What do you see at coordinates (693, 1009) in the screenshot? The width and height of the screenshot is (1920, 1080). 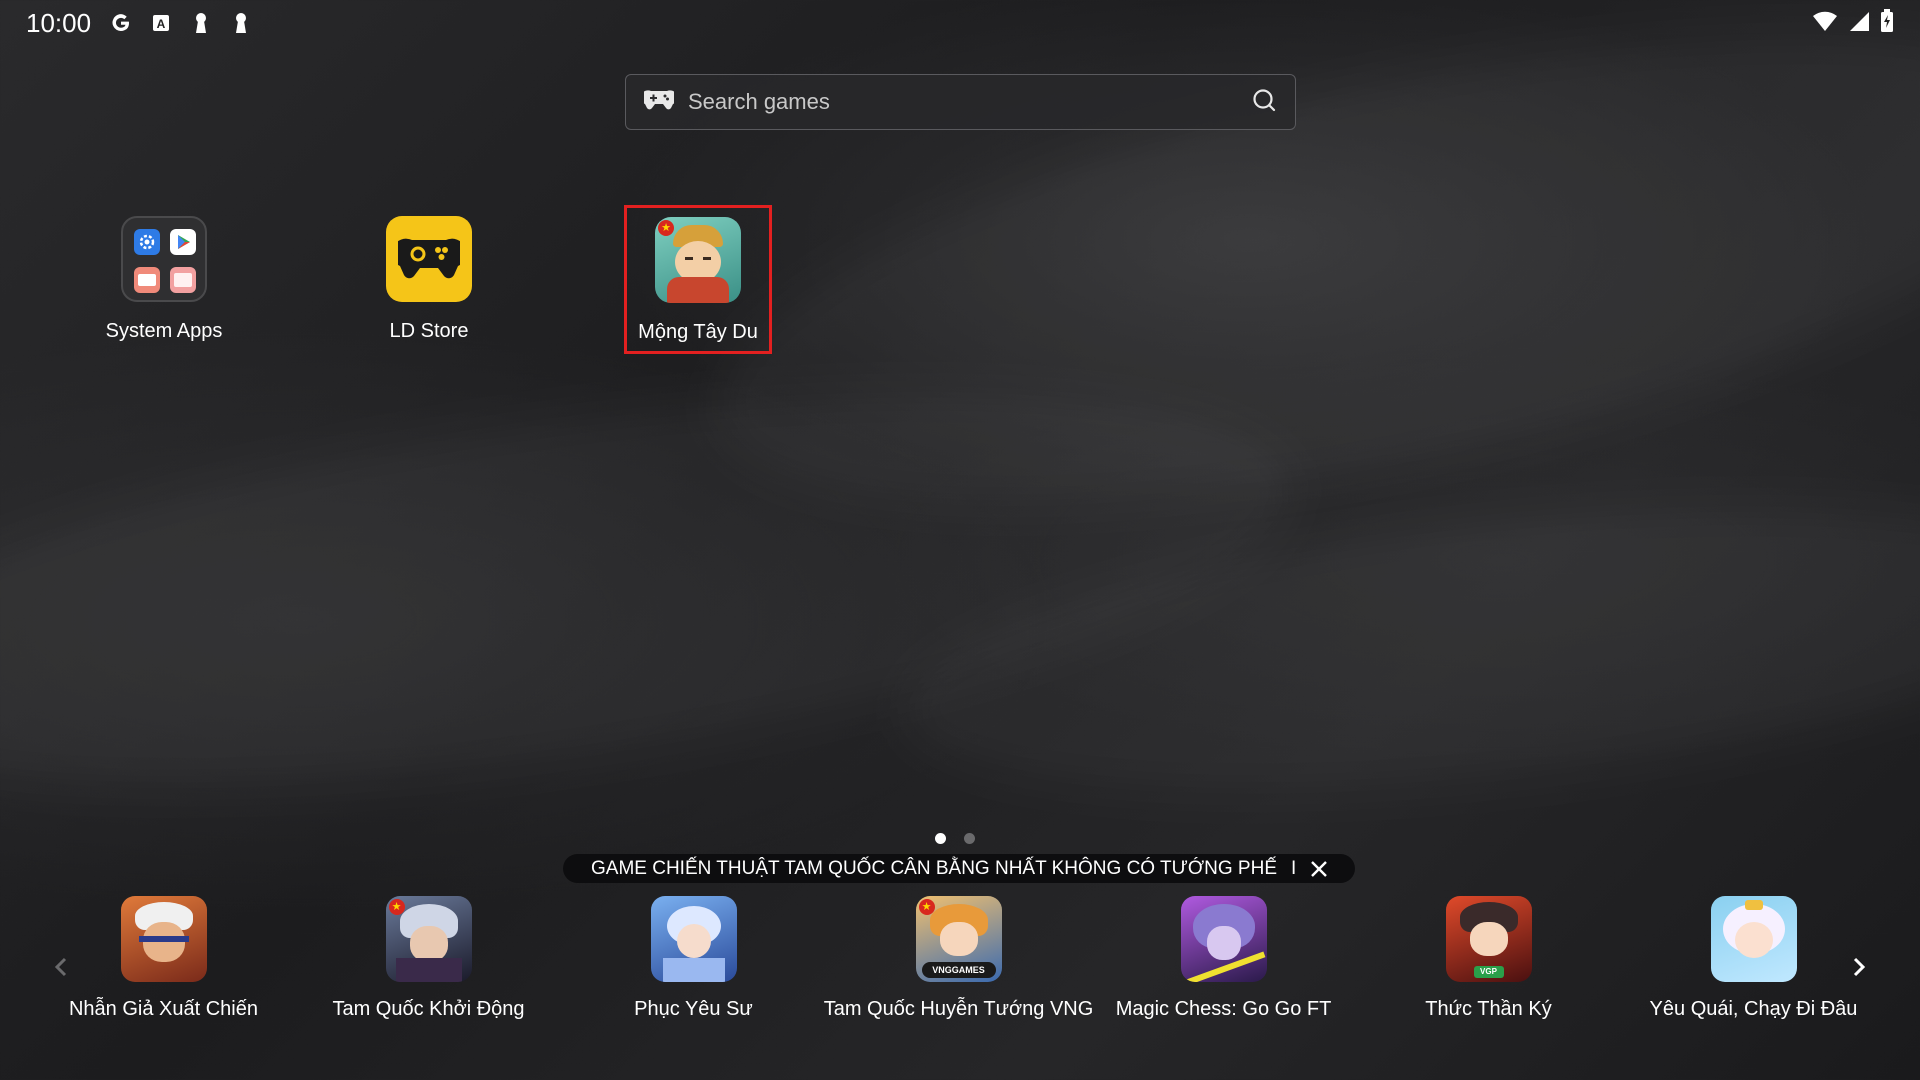 I see `dock-app-label: Phục Yêu Sư` at bounding box center [693, 1009].